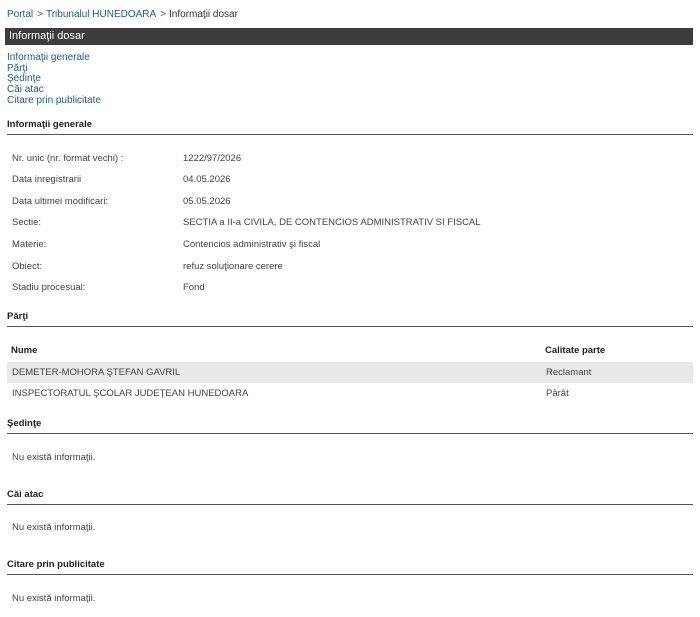  Describe the element at coordinates (203, 14) in the screenshot. I see `breadcrumb-current: Informaţii dosar` at that location.